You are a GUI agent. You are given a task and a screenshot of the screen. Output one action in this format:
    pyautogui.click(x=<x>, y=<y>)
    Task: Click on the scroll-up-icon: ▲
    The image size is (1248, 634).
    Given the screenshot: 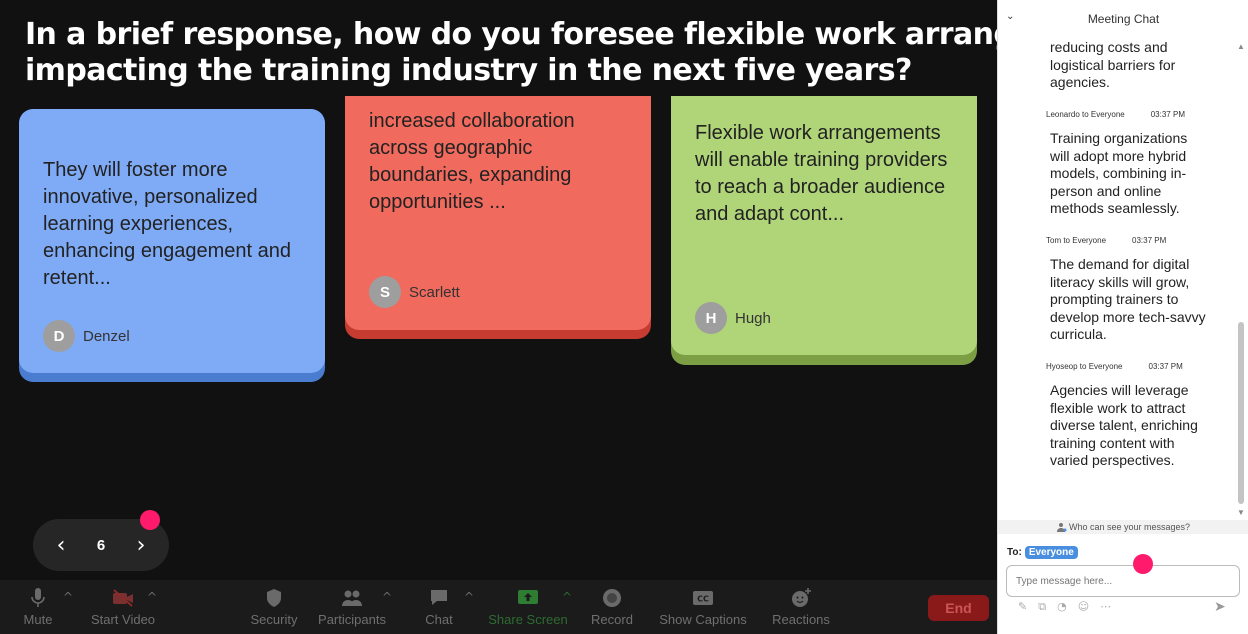 What is the action you would take?
    pyautogui.click(x=1241, y=46)
    